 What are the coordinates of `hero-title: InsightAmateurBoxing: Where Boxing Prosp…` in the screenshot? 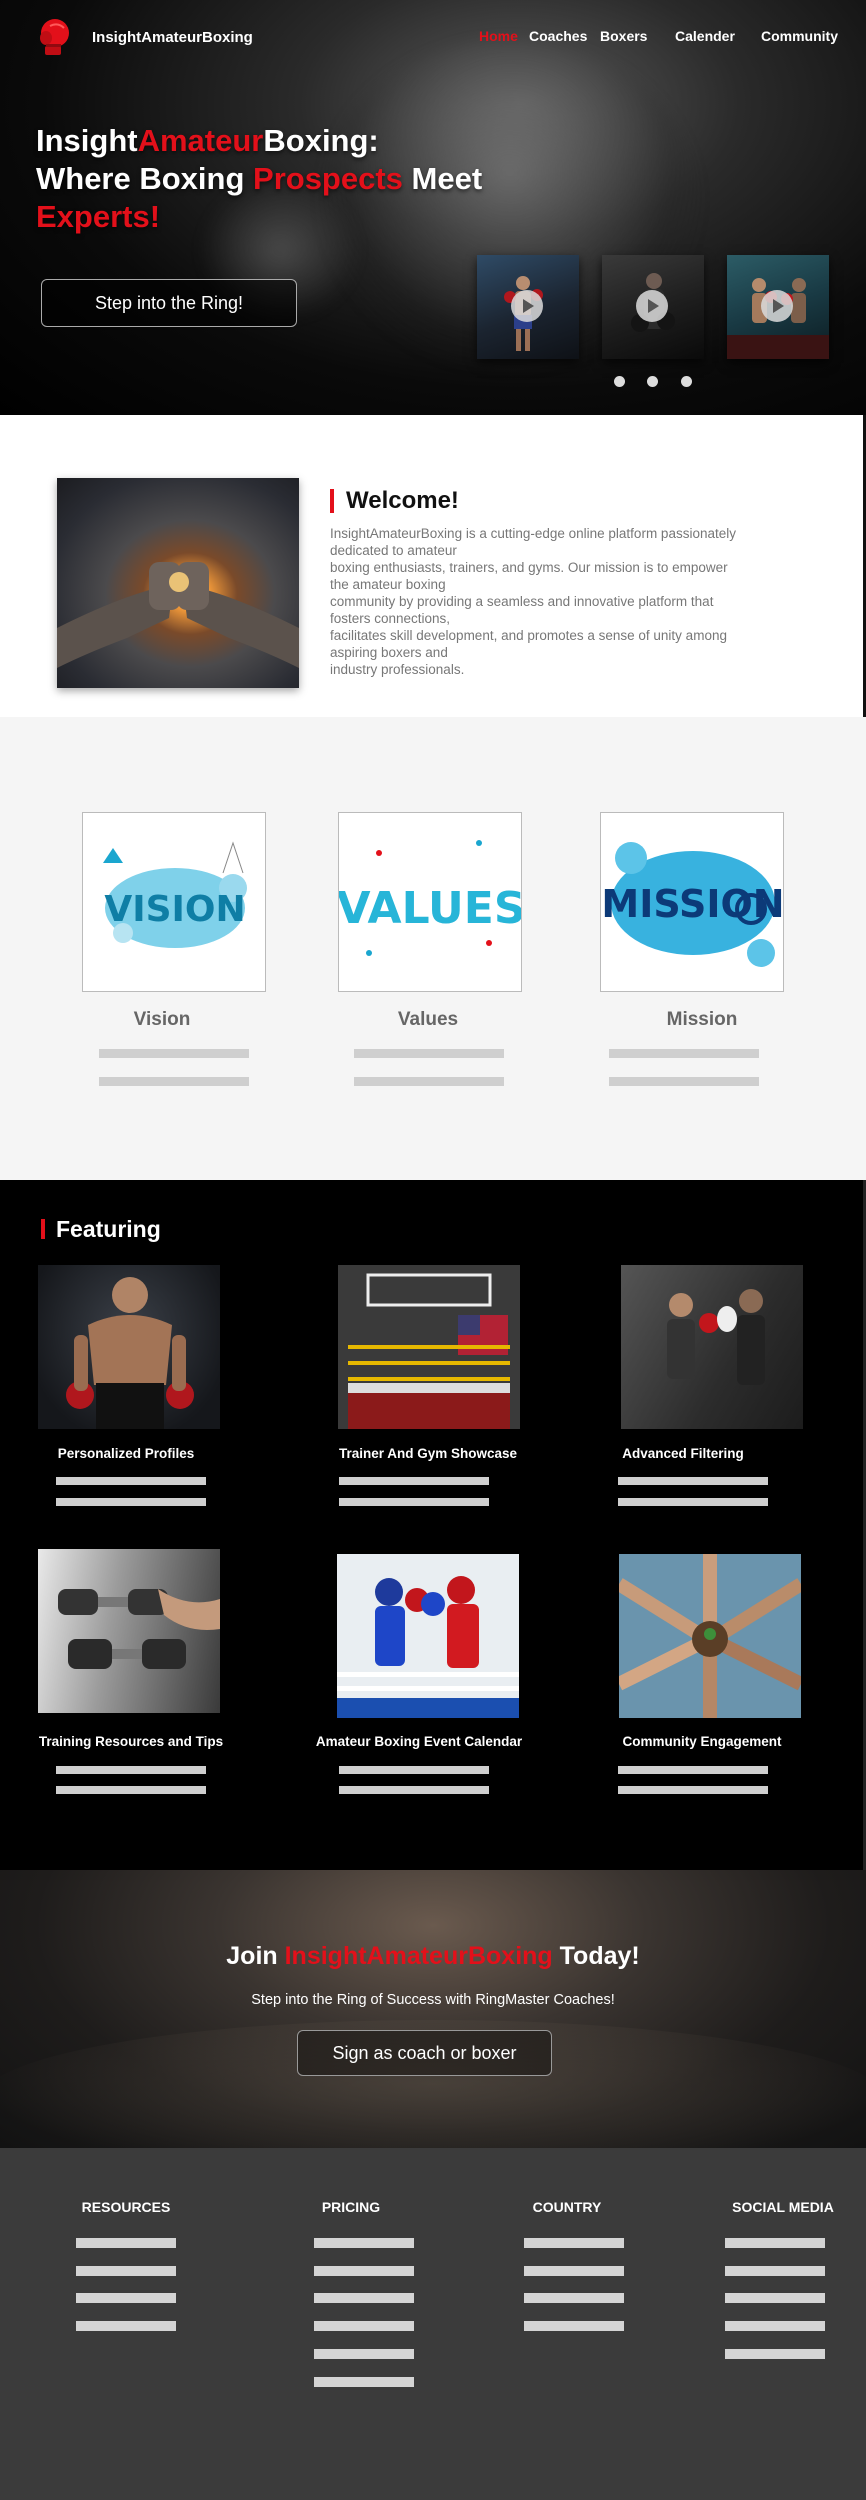 It's located at (259, 178).